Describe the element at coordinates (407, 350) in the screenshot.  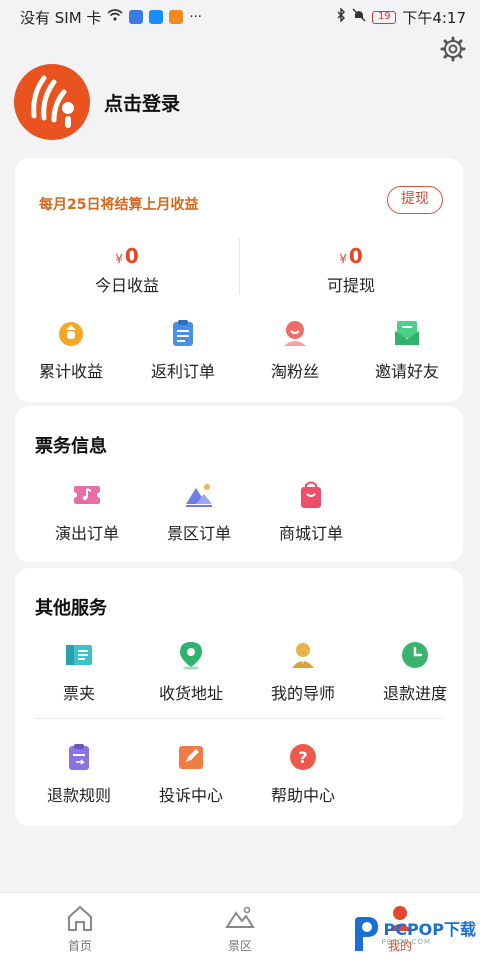
I see `invite-friends-item: 邀请好友` at that location.